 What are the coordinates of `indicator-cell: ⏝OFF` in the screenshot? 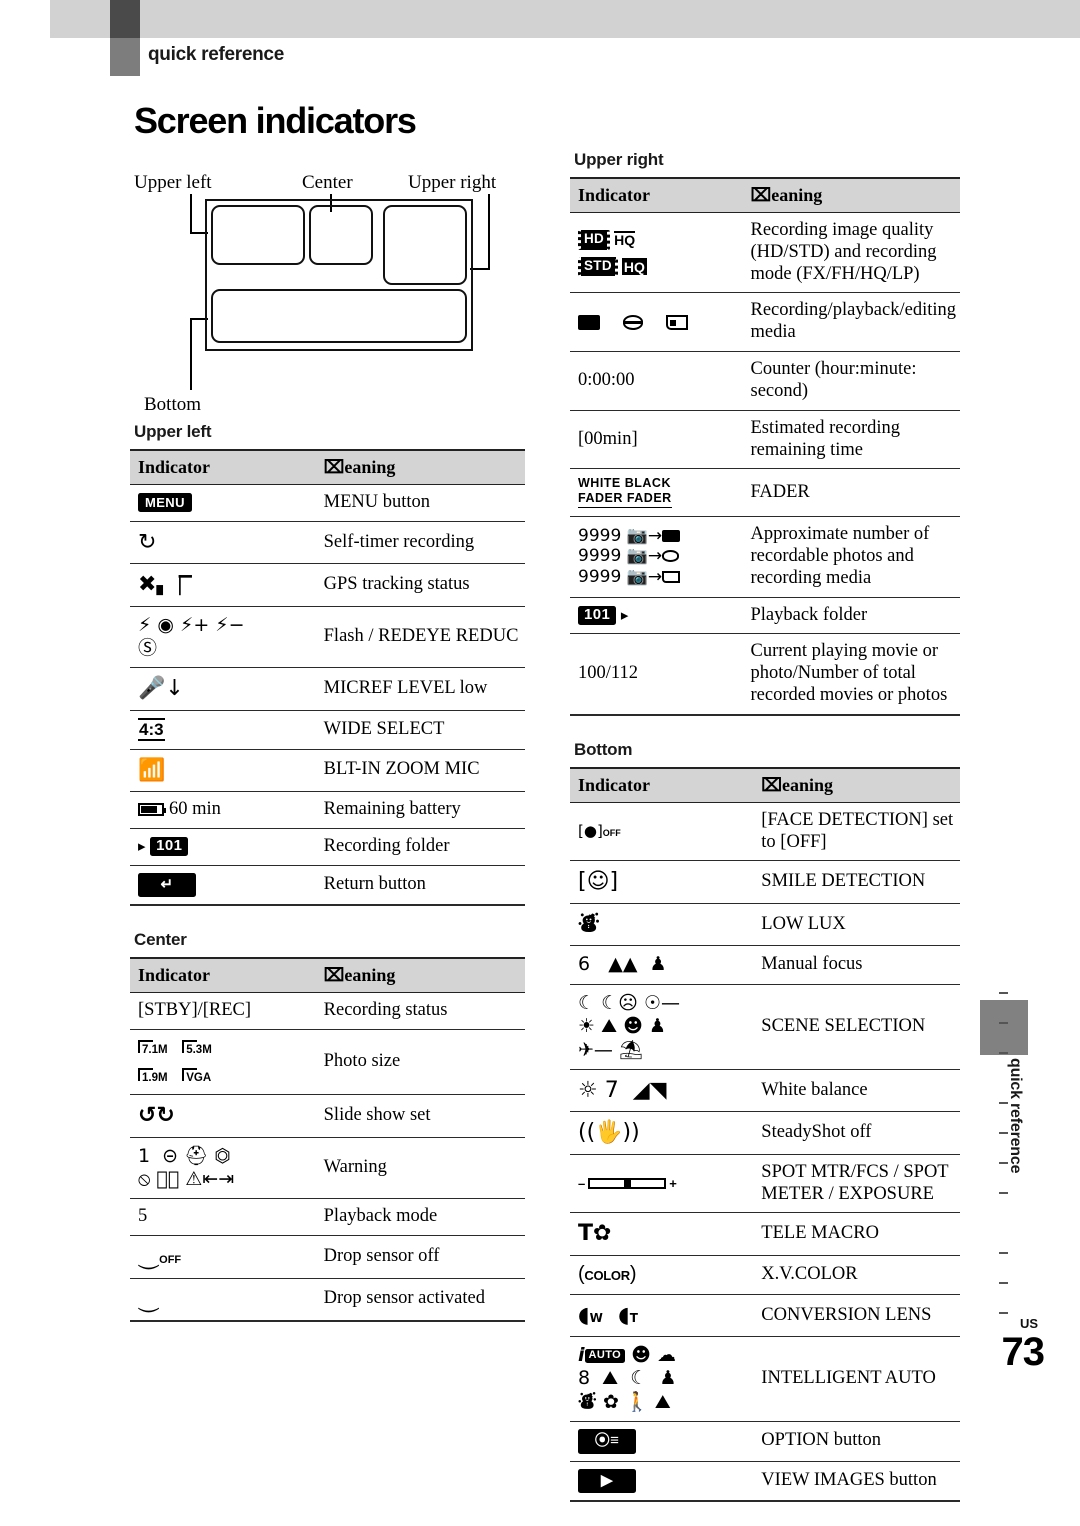 It's located at (223, 1257).